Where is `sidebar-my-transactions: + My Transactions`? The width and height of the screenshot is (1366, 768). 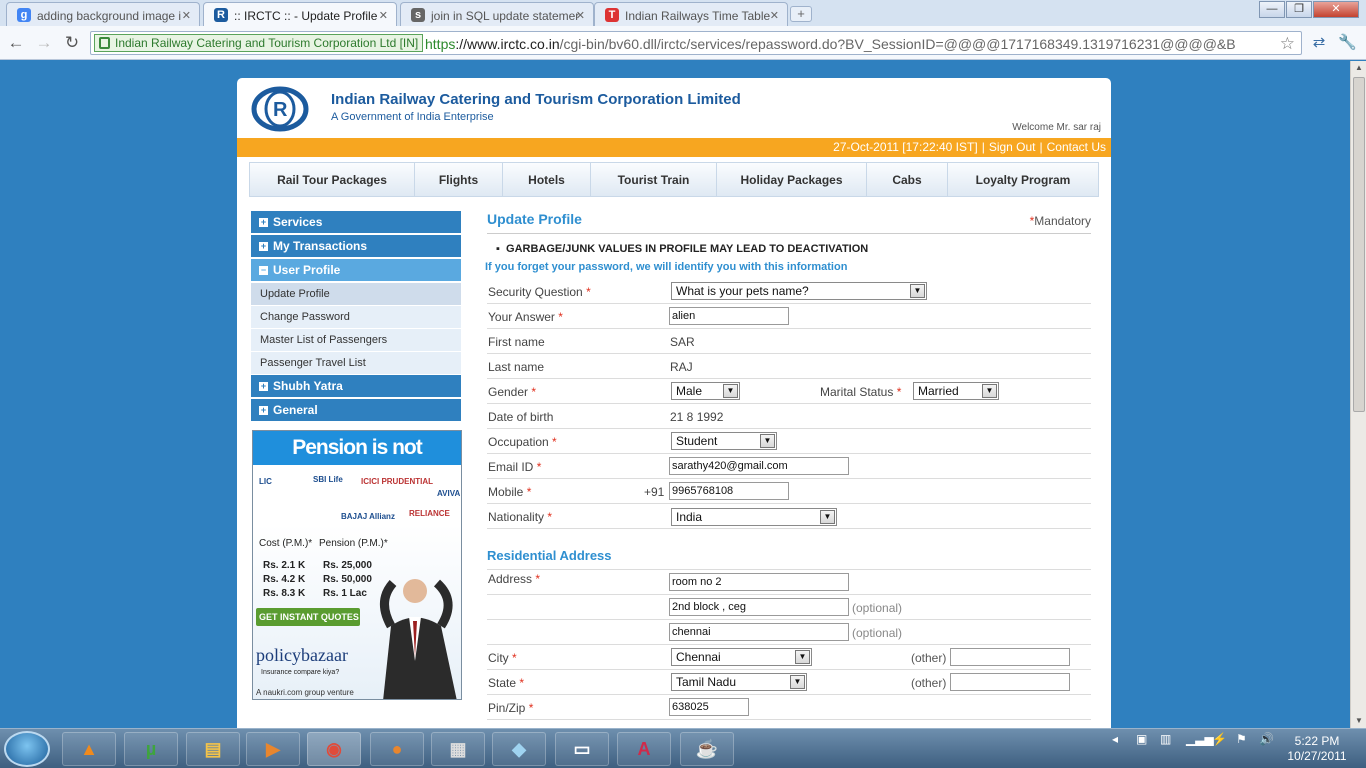 sidebar-my-transactions: + My Transactions is located at coordinates (356, 246).